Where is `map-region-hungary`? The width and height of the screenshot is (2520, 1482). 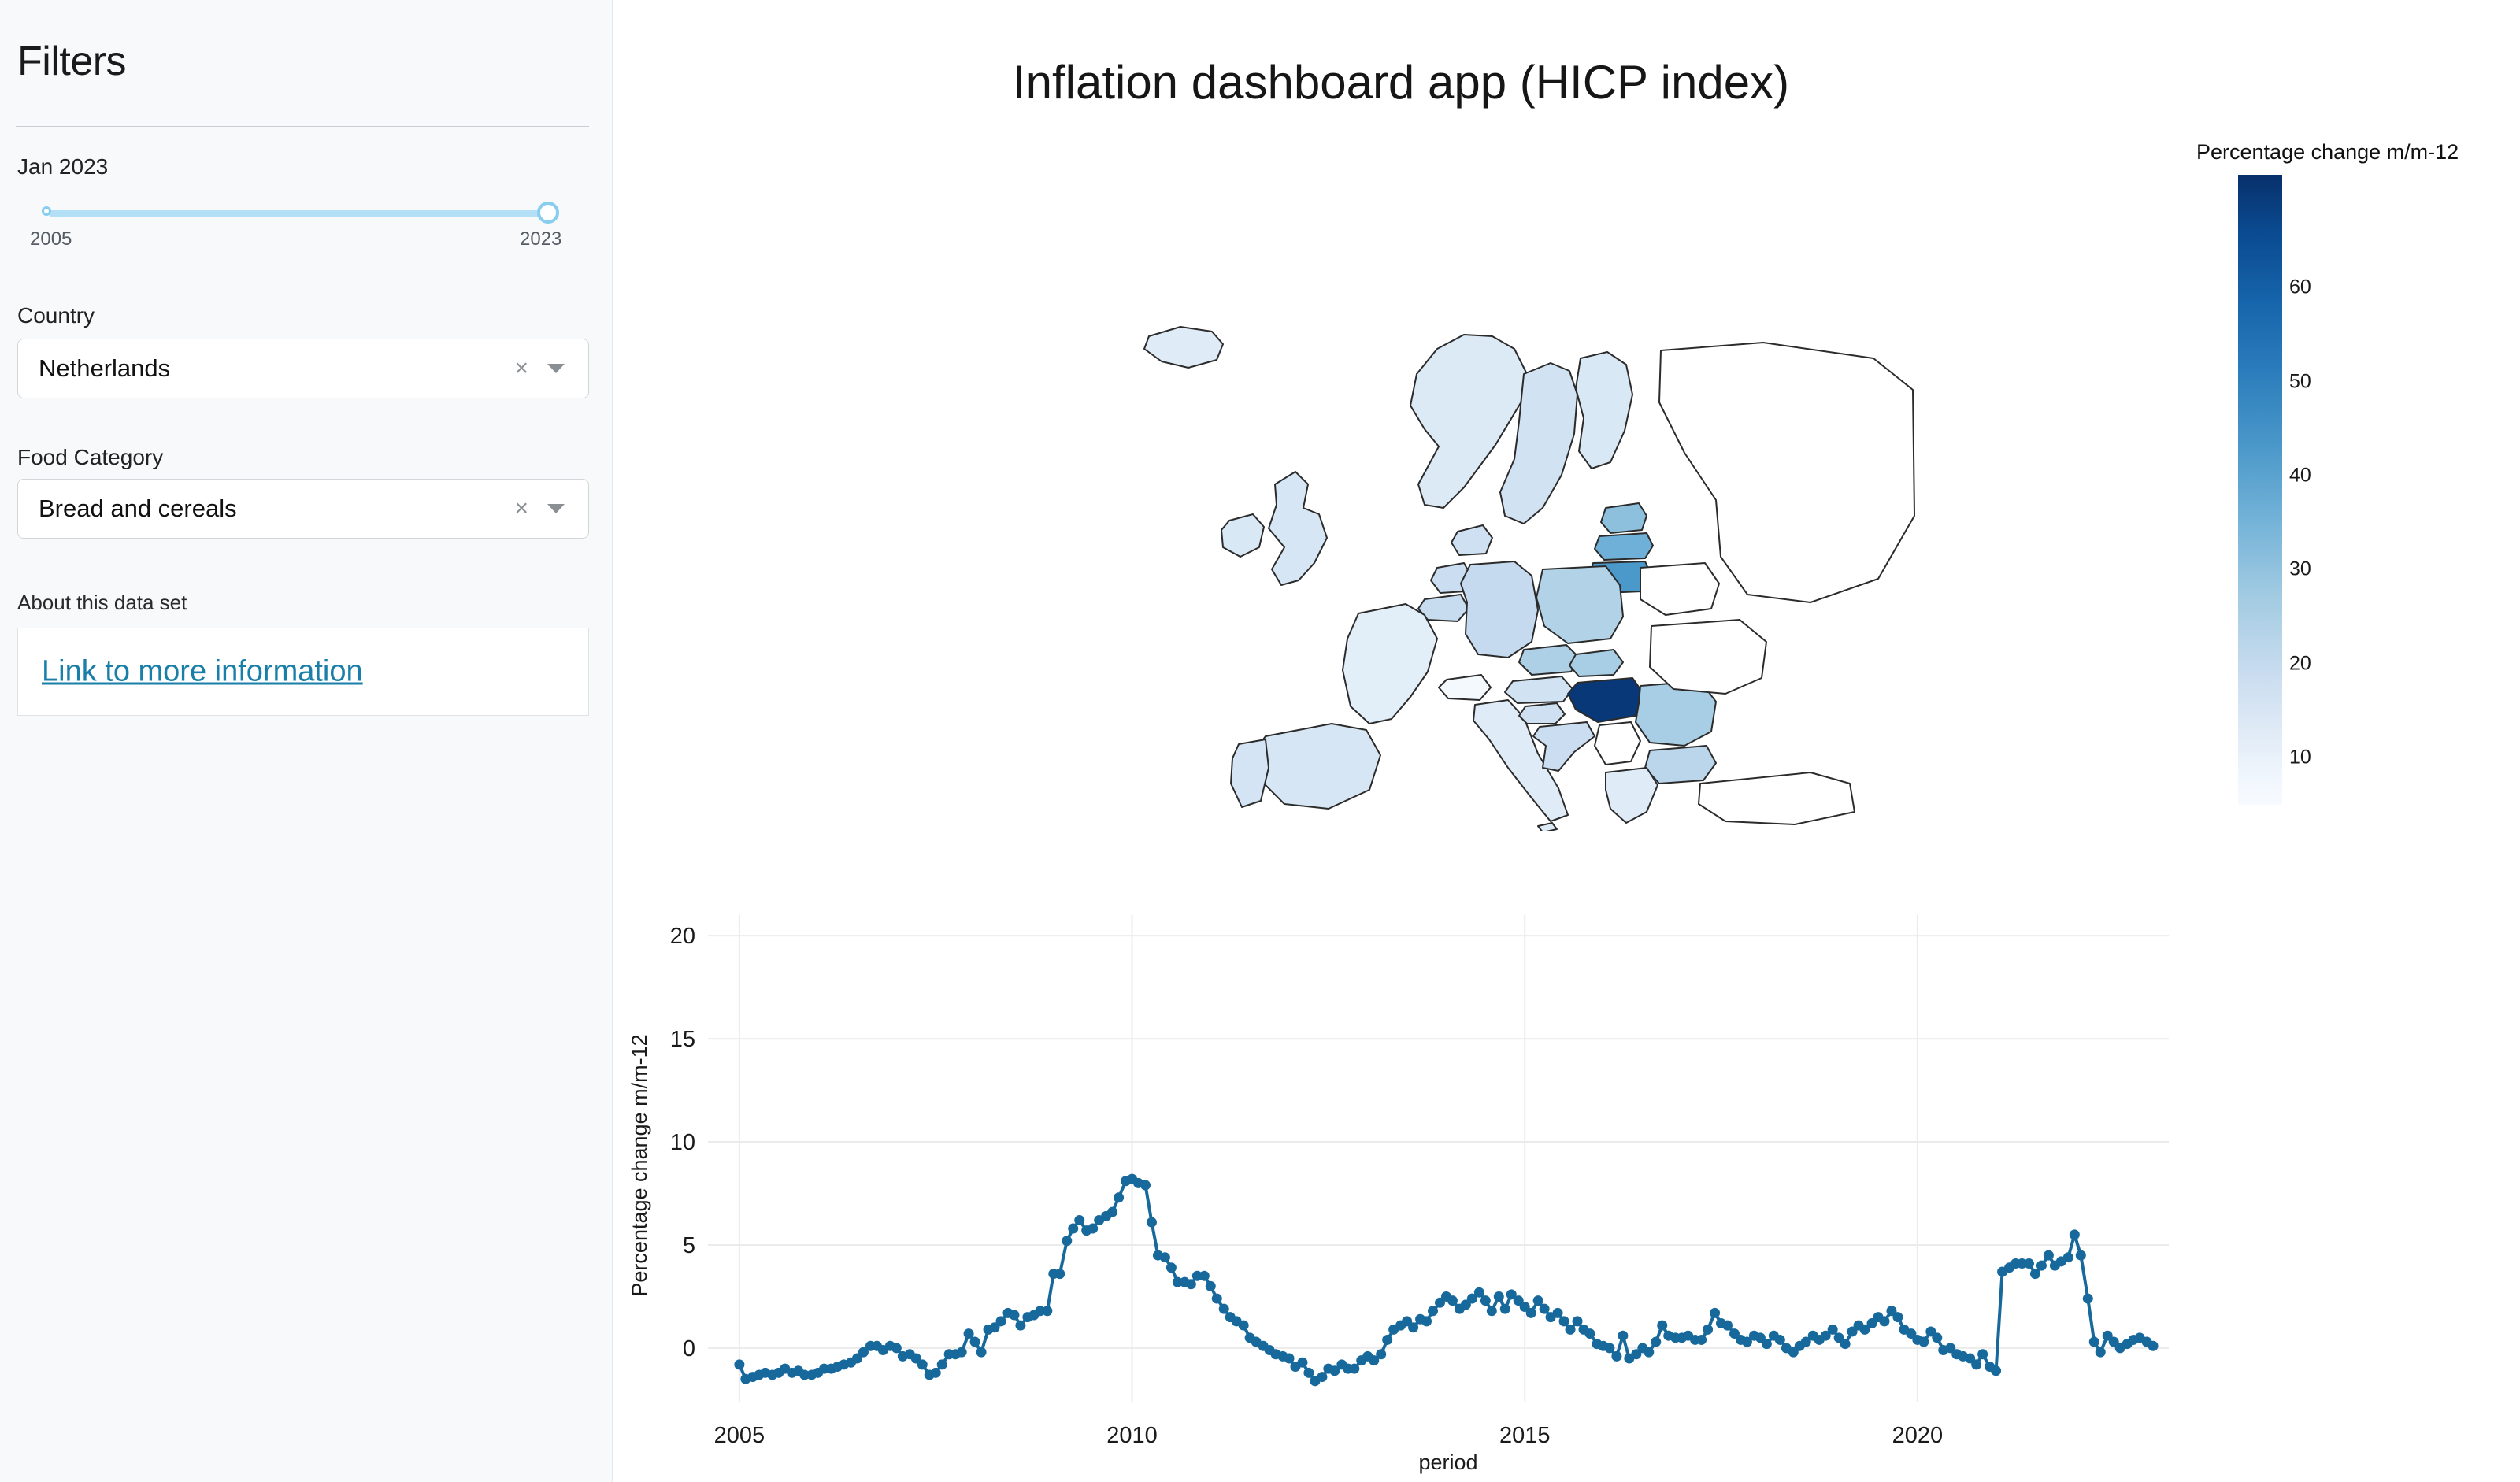 map-region-hungary is located at coordinates (1605, 700).